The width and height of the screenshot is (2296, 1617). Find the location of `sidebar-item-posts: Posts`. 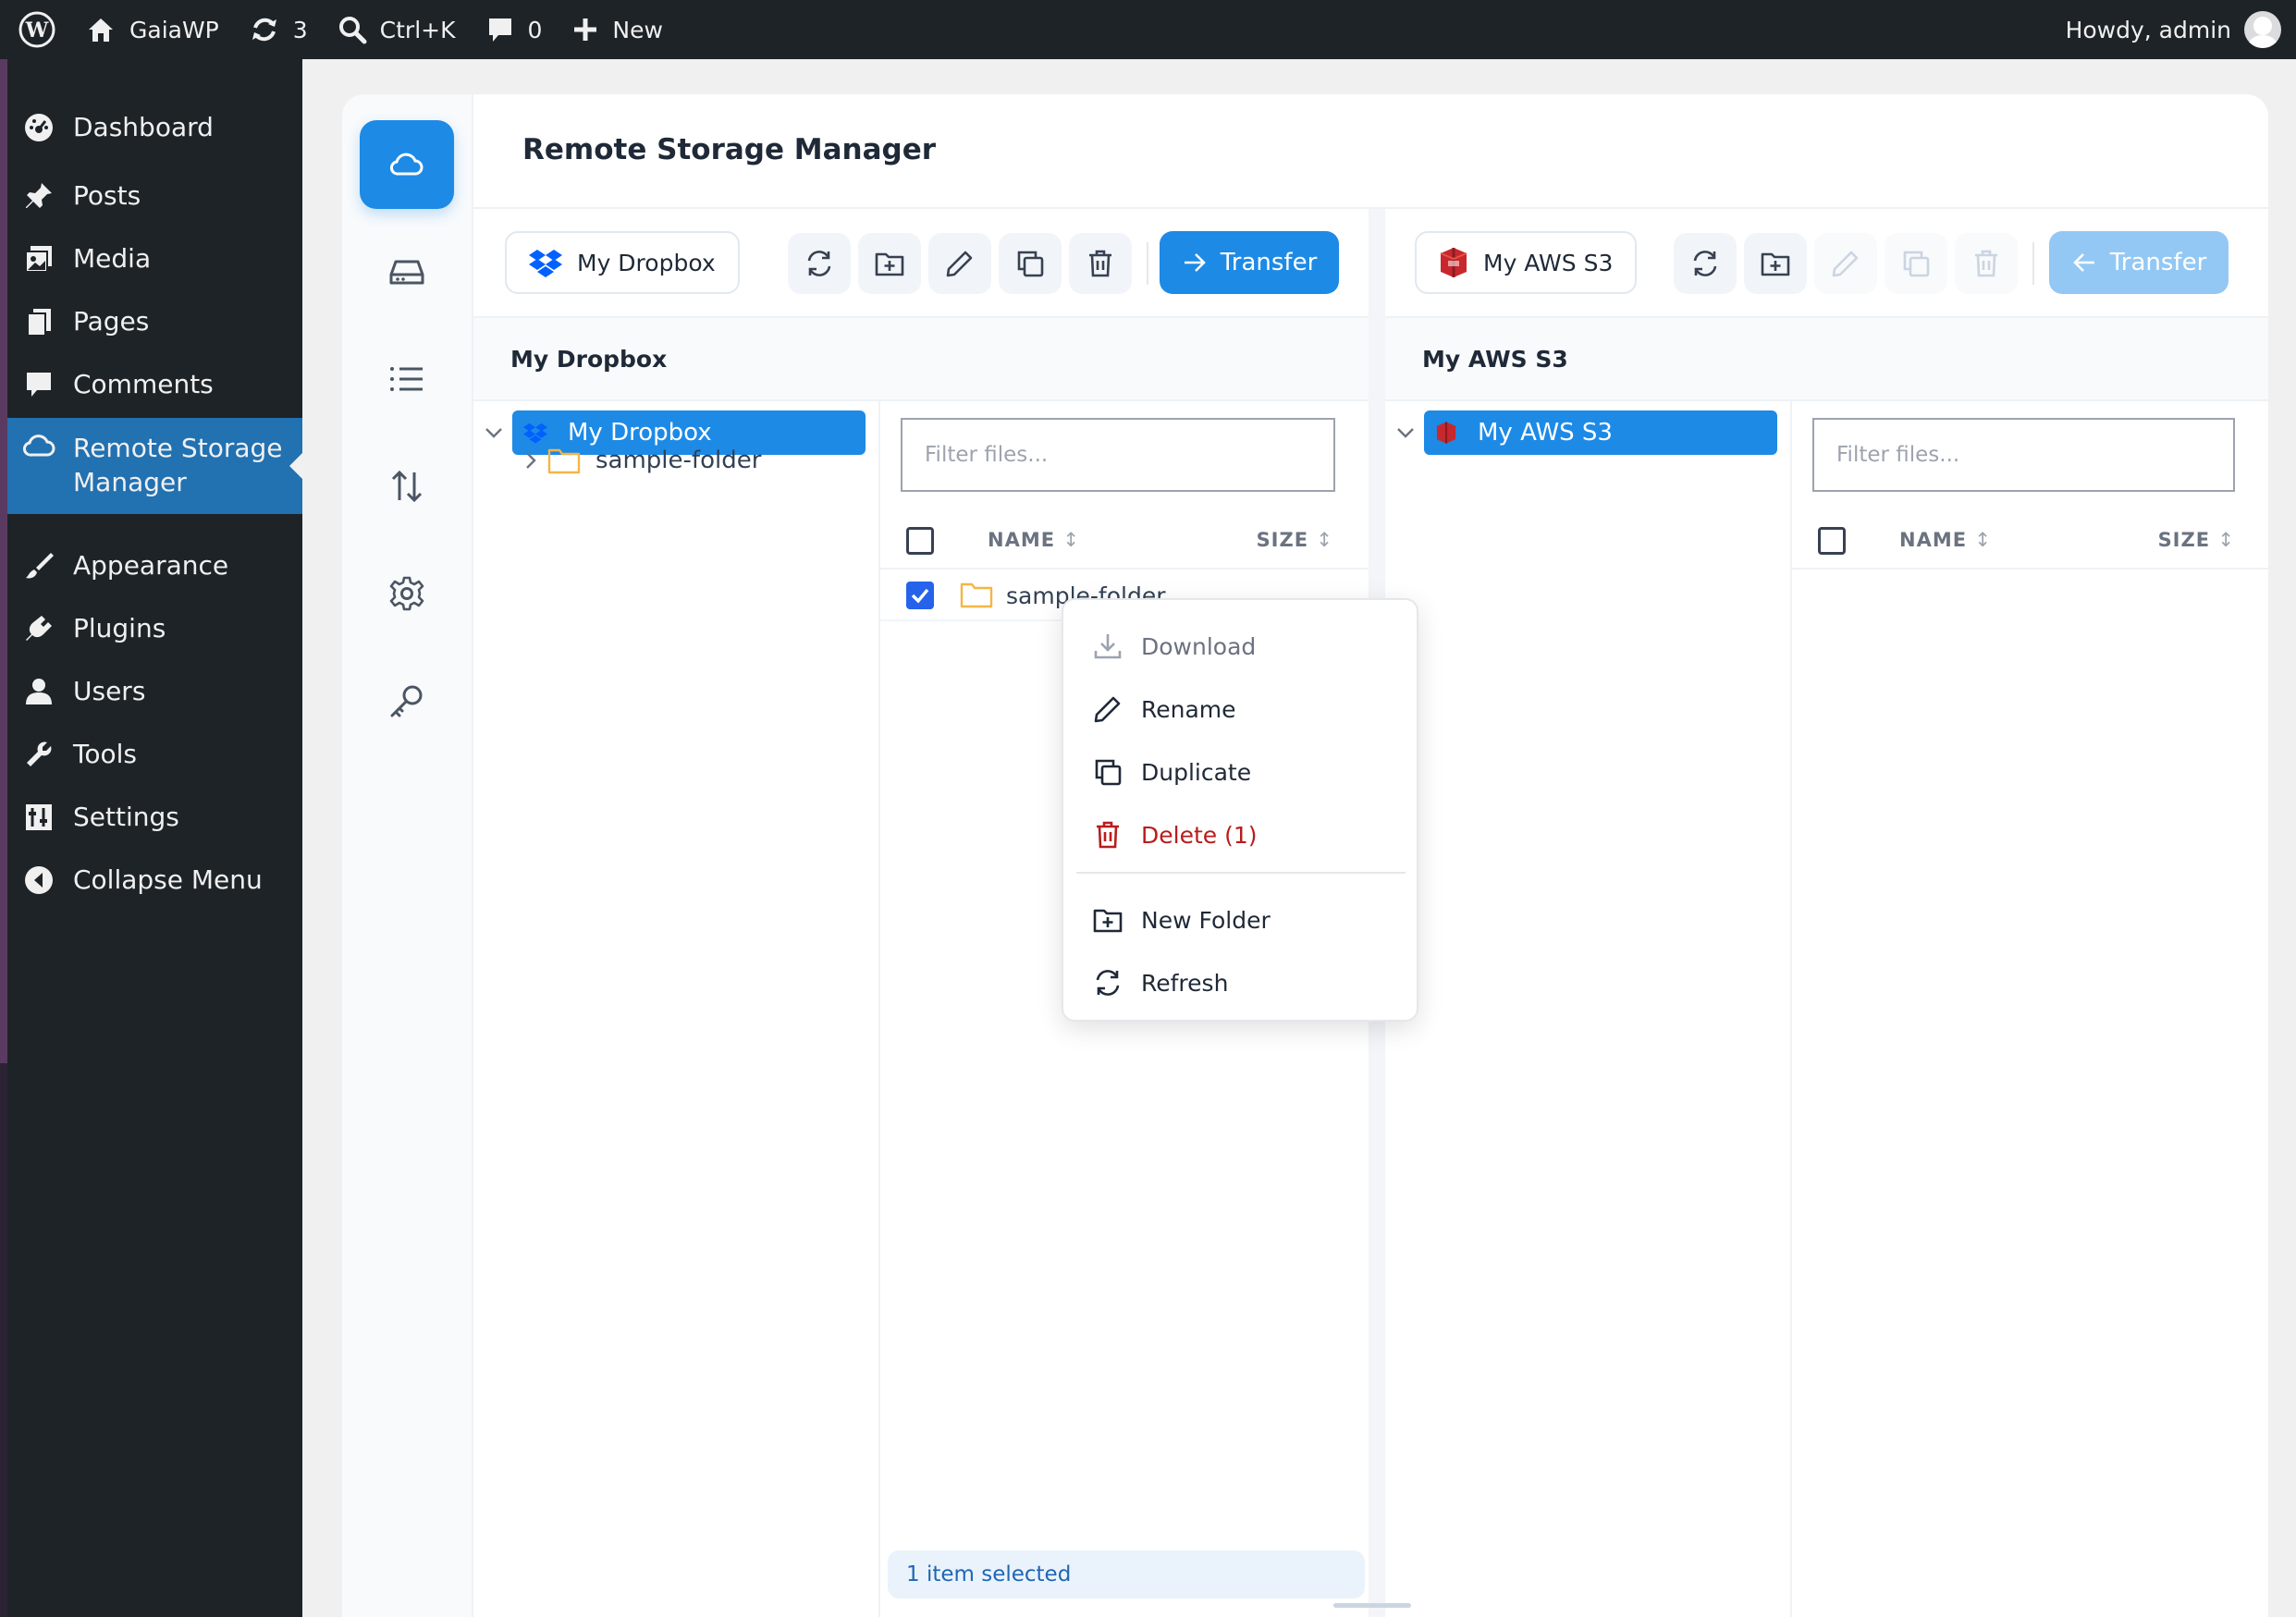

sidebar-item-posts: Posts is located at coordinates (154, 196).